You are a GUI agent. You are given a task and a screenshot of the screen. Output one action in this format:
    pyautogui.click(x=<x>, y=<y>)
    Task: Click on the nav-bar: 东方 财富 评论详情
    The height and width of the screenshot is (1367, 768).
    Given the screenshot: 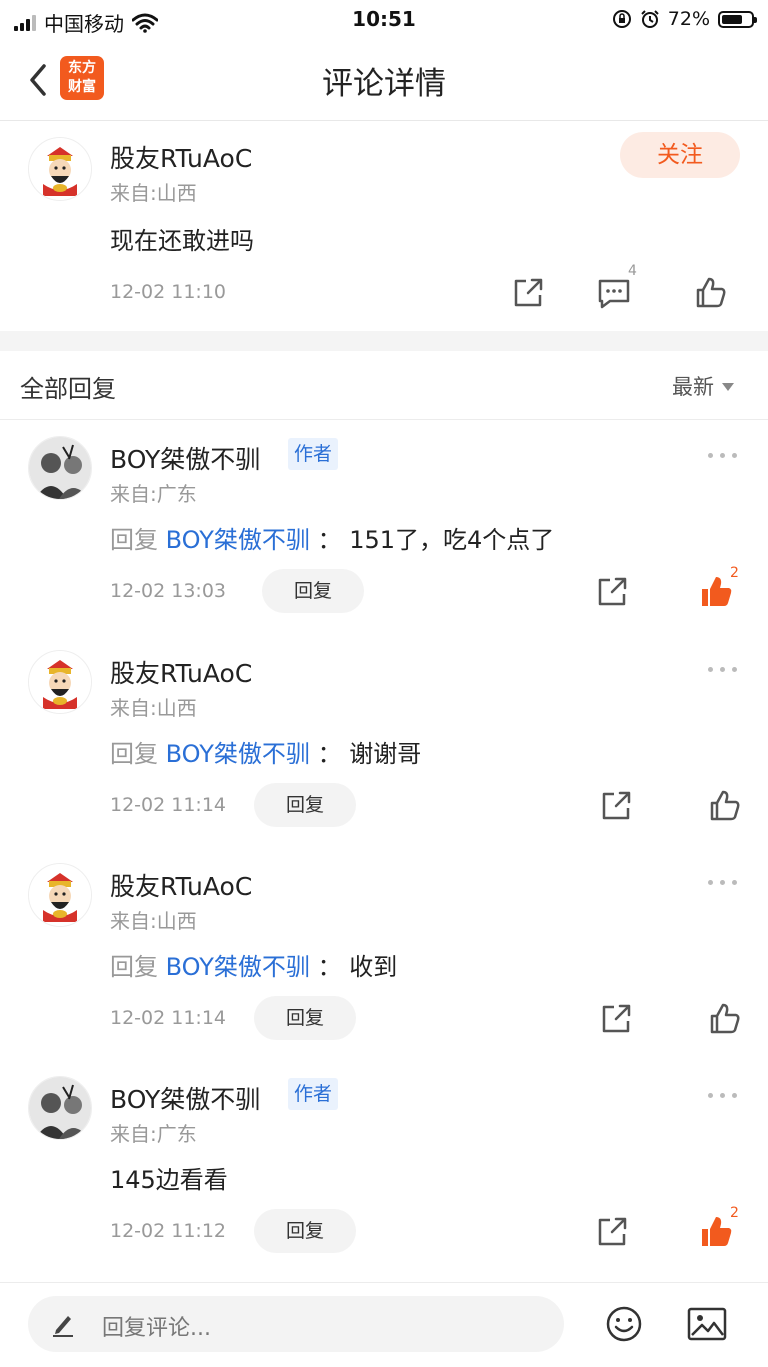 What is the action you would take?
    pyautogui.click(x=384, y=80)
    